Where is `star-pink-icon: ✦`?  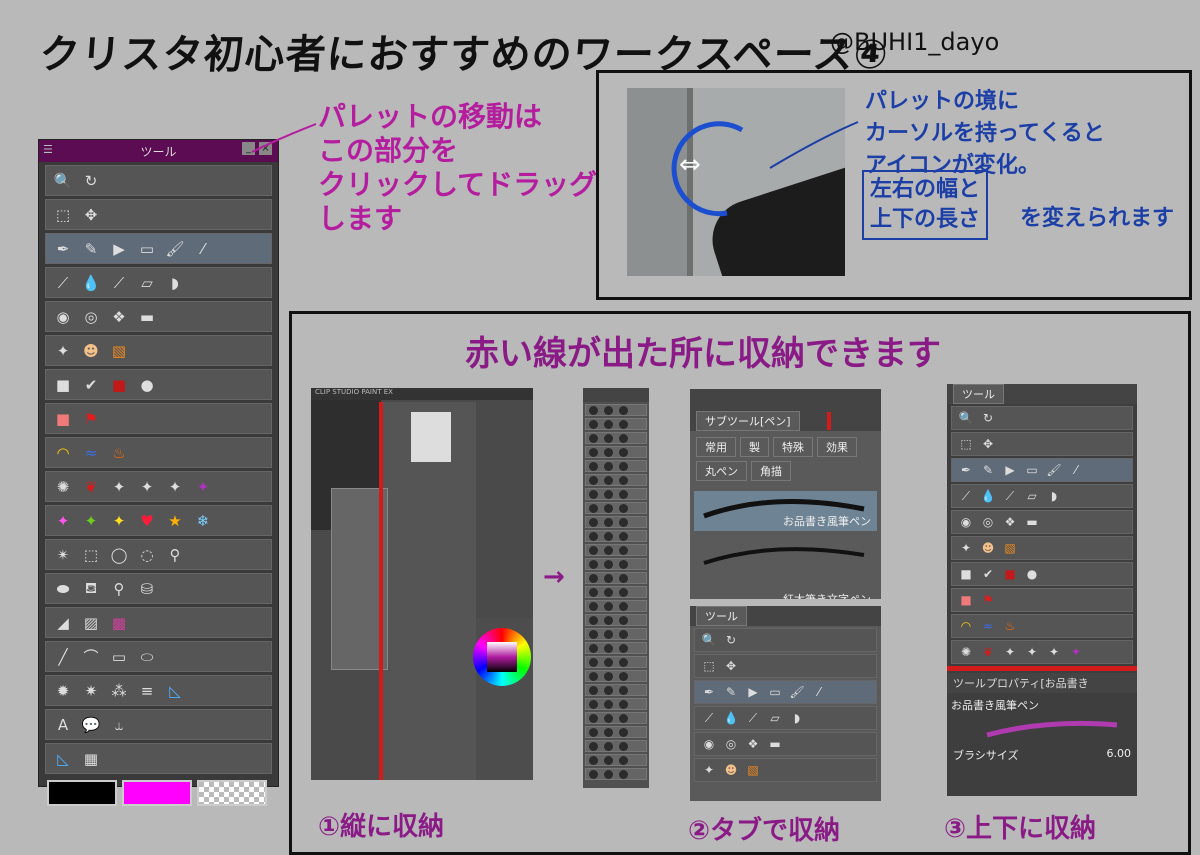 star-pink-icon: ✦ is located at coordinates (63, 521).